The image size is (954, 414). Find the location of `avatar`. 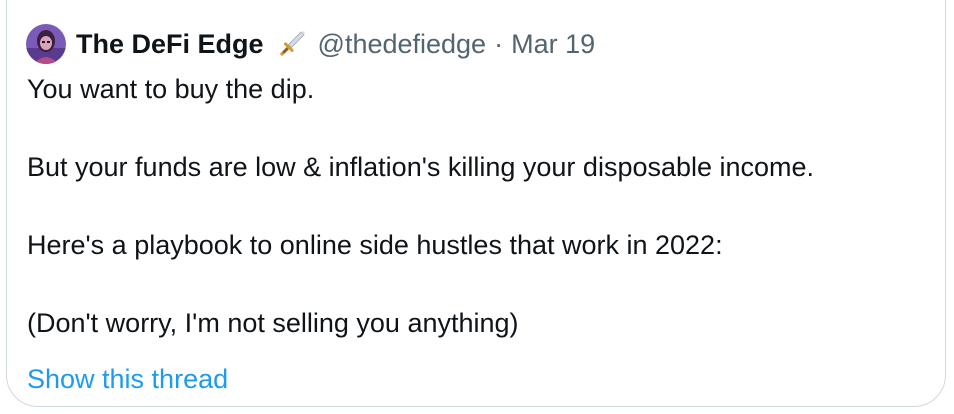

avatar is located at coordinates (46, 44).